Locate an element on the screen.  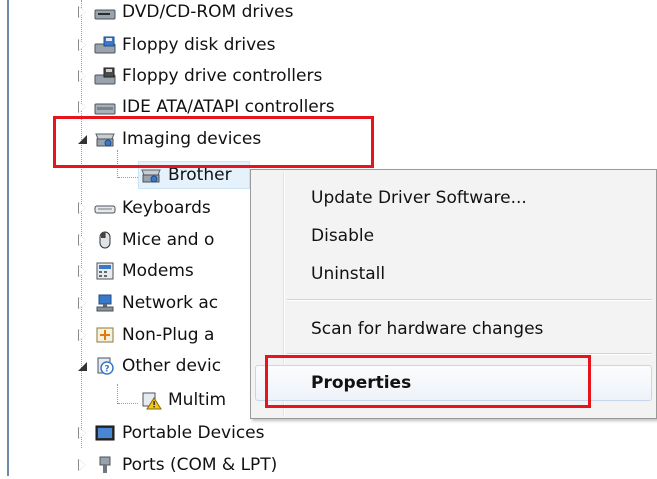
tree-item-label: IDE ATA/ATAPI controllers is located at coordinates (228, 107).